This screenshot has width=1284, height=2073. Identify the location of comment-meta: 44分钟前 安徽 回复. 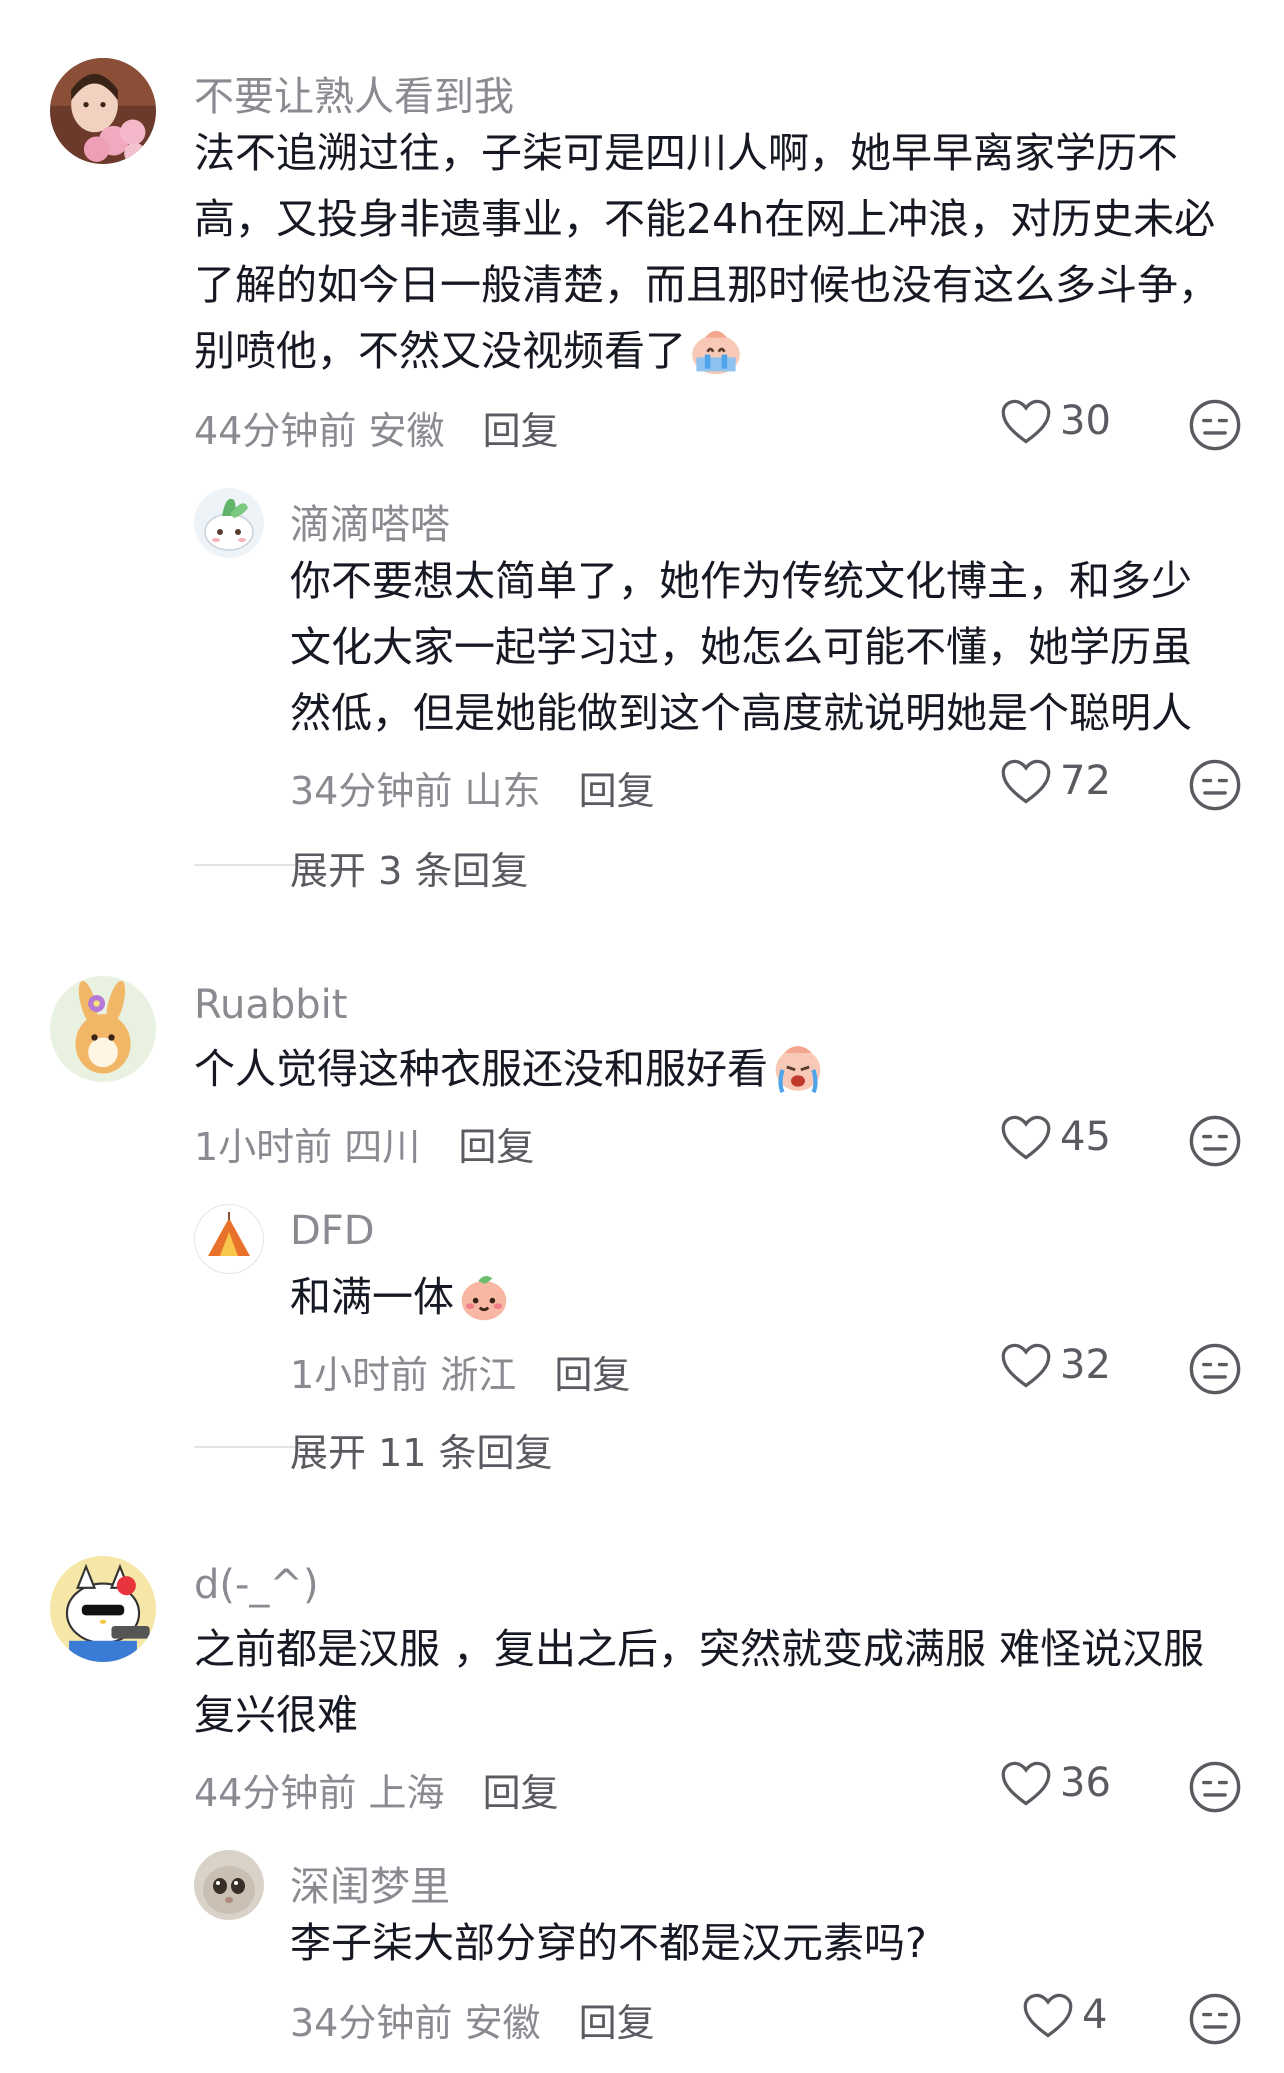
(376, 427).